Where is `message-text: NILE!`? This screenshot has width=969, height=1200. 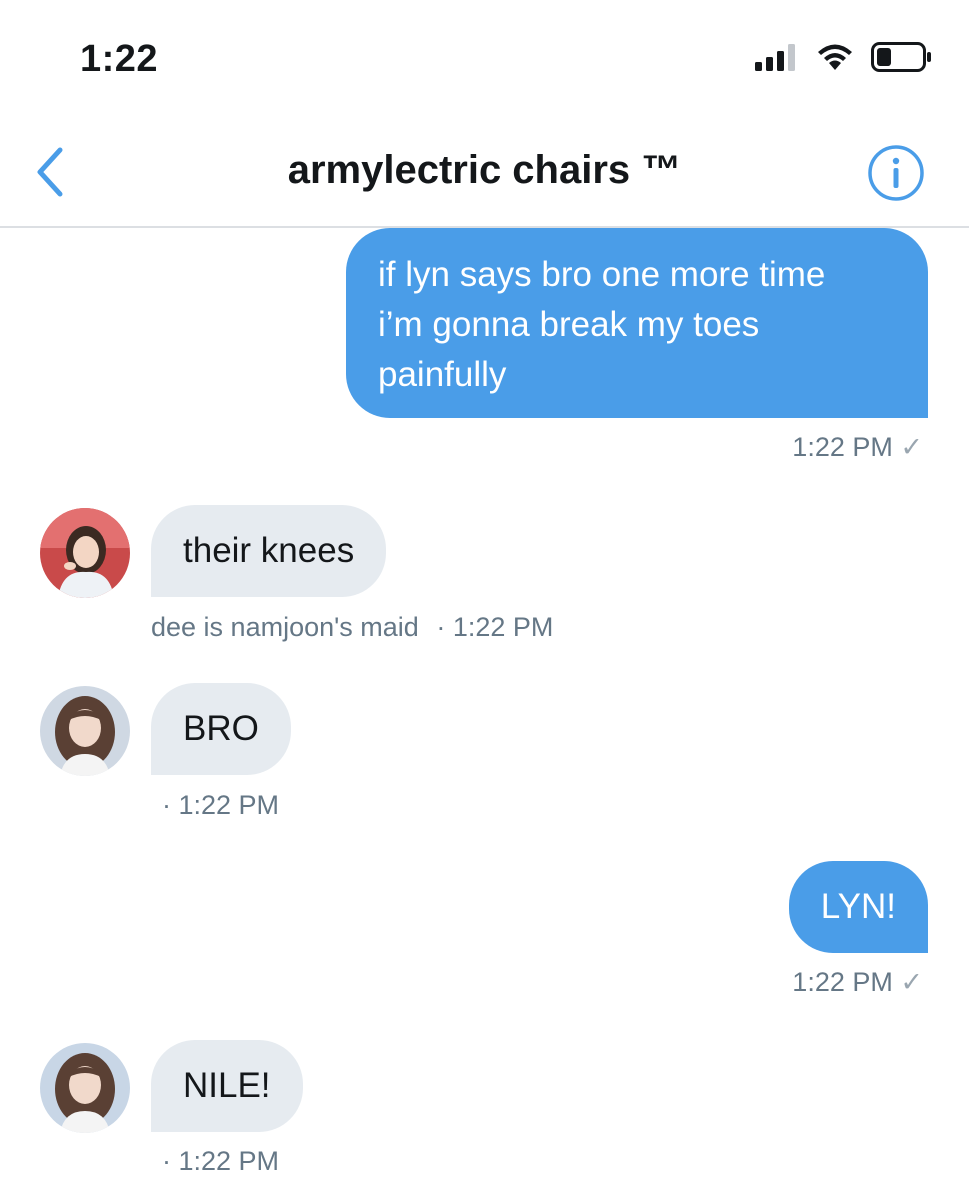
message-text: NILE! is located at coordinates (227, 1085).